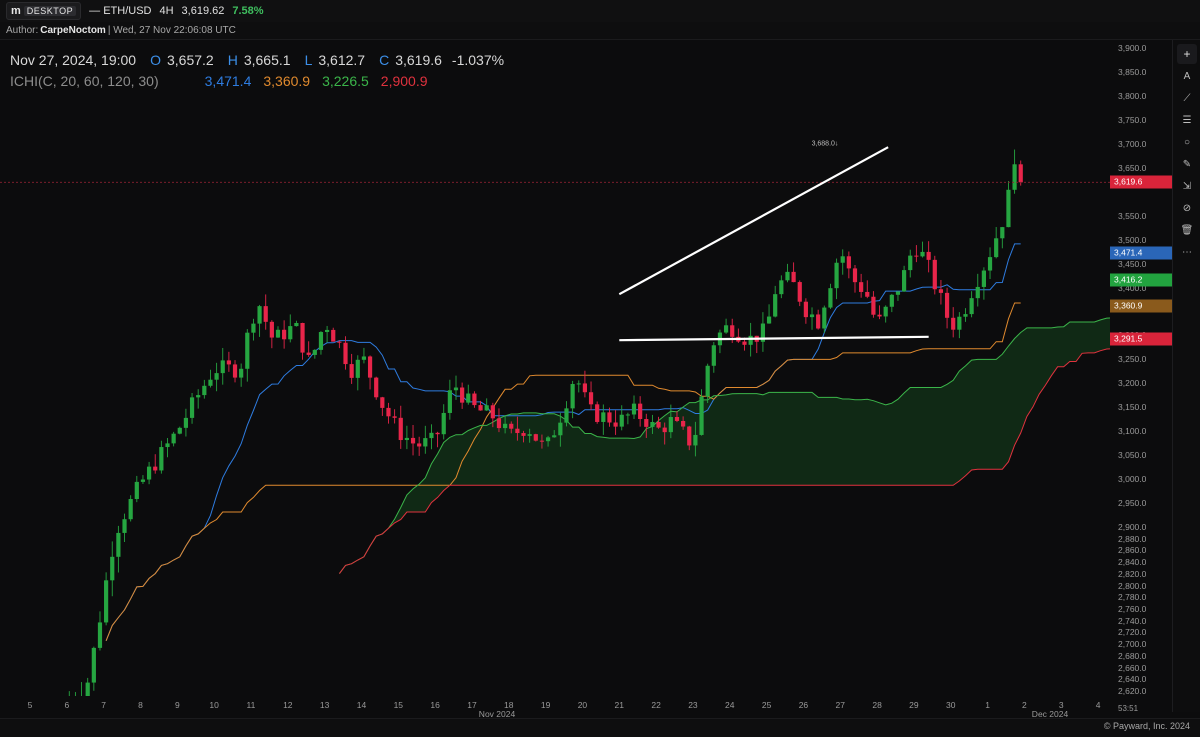 This screenshot has width=1200, height=737. I want to click on plus-icon: +, so click(1187, 54).